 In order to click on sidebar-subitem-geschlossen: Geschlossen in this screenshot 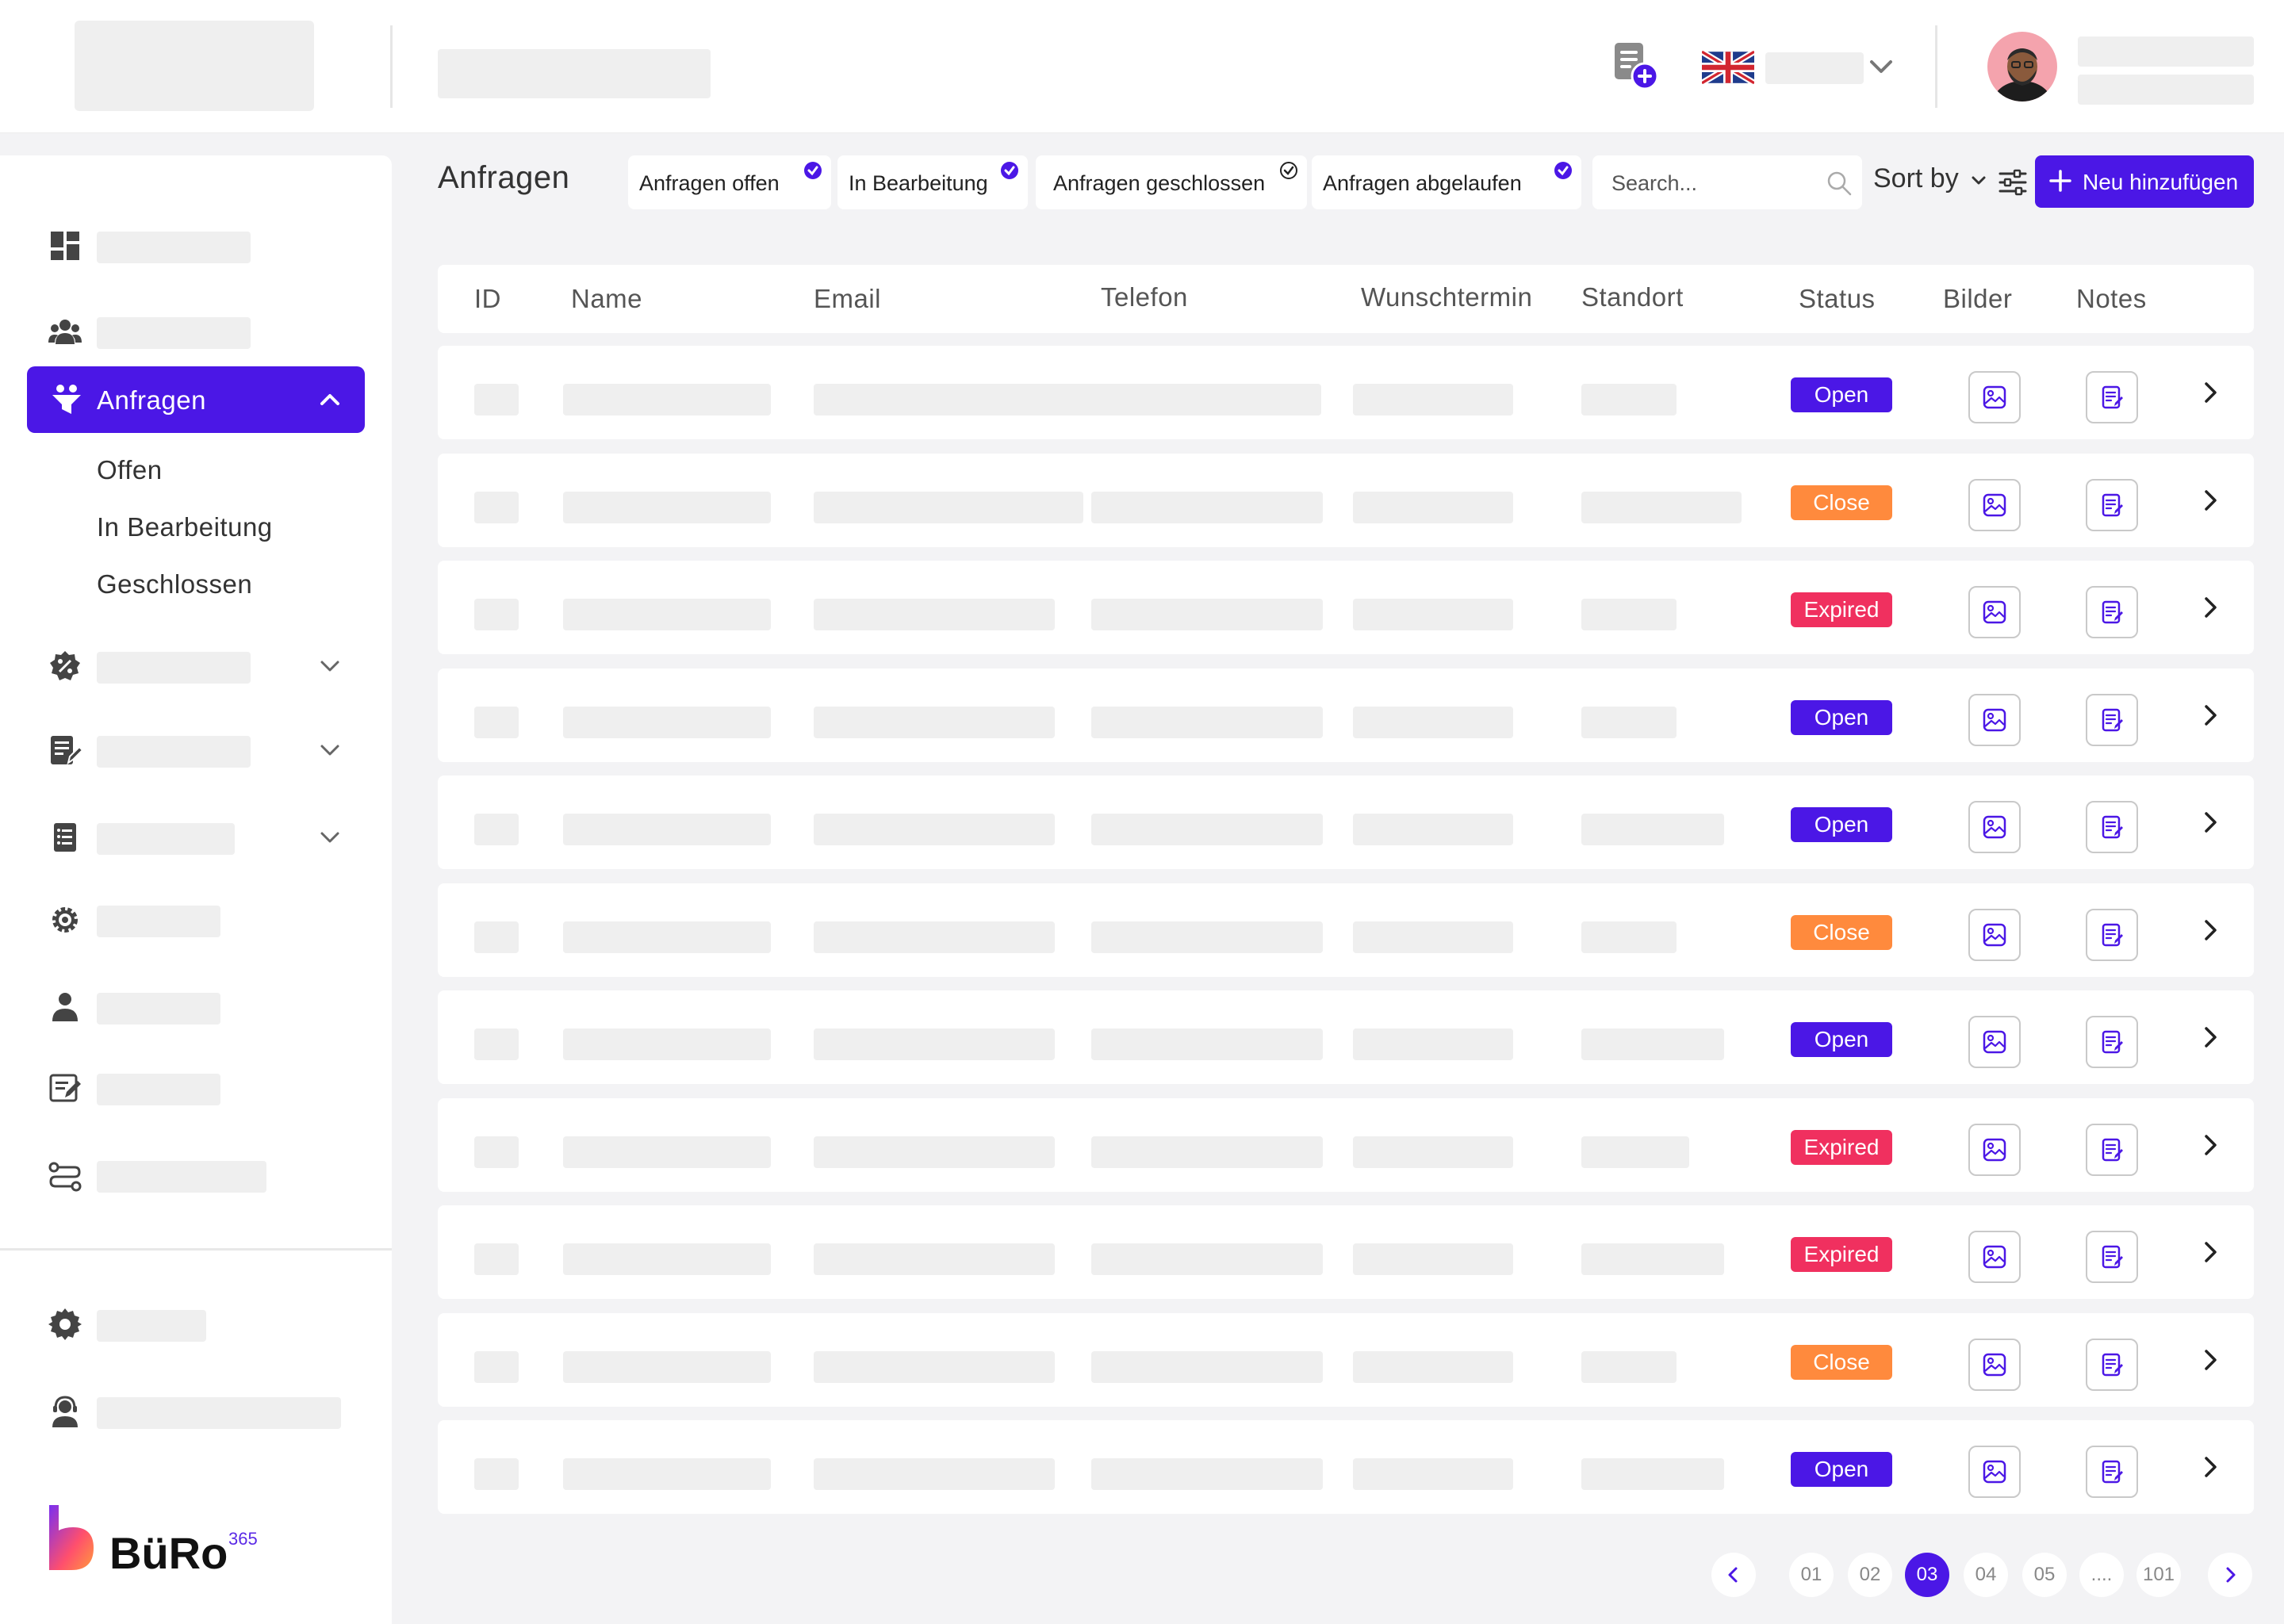, I will do `click(174, 584)`.